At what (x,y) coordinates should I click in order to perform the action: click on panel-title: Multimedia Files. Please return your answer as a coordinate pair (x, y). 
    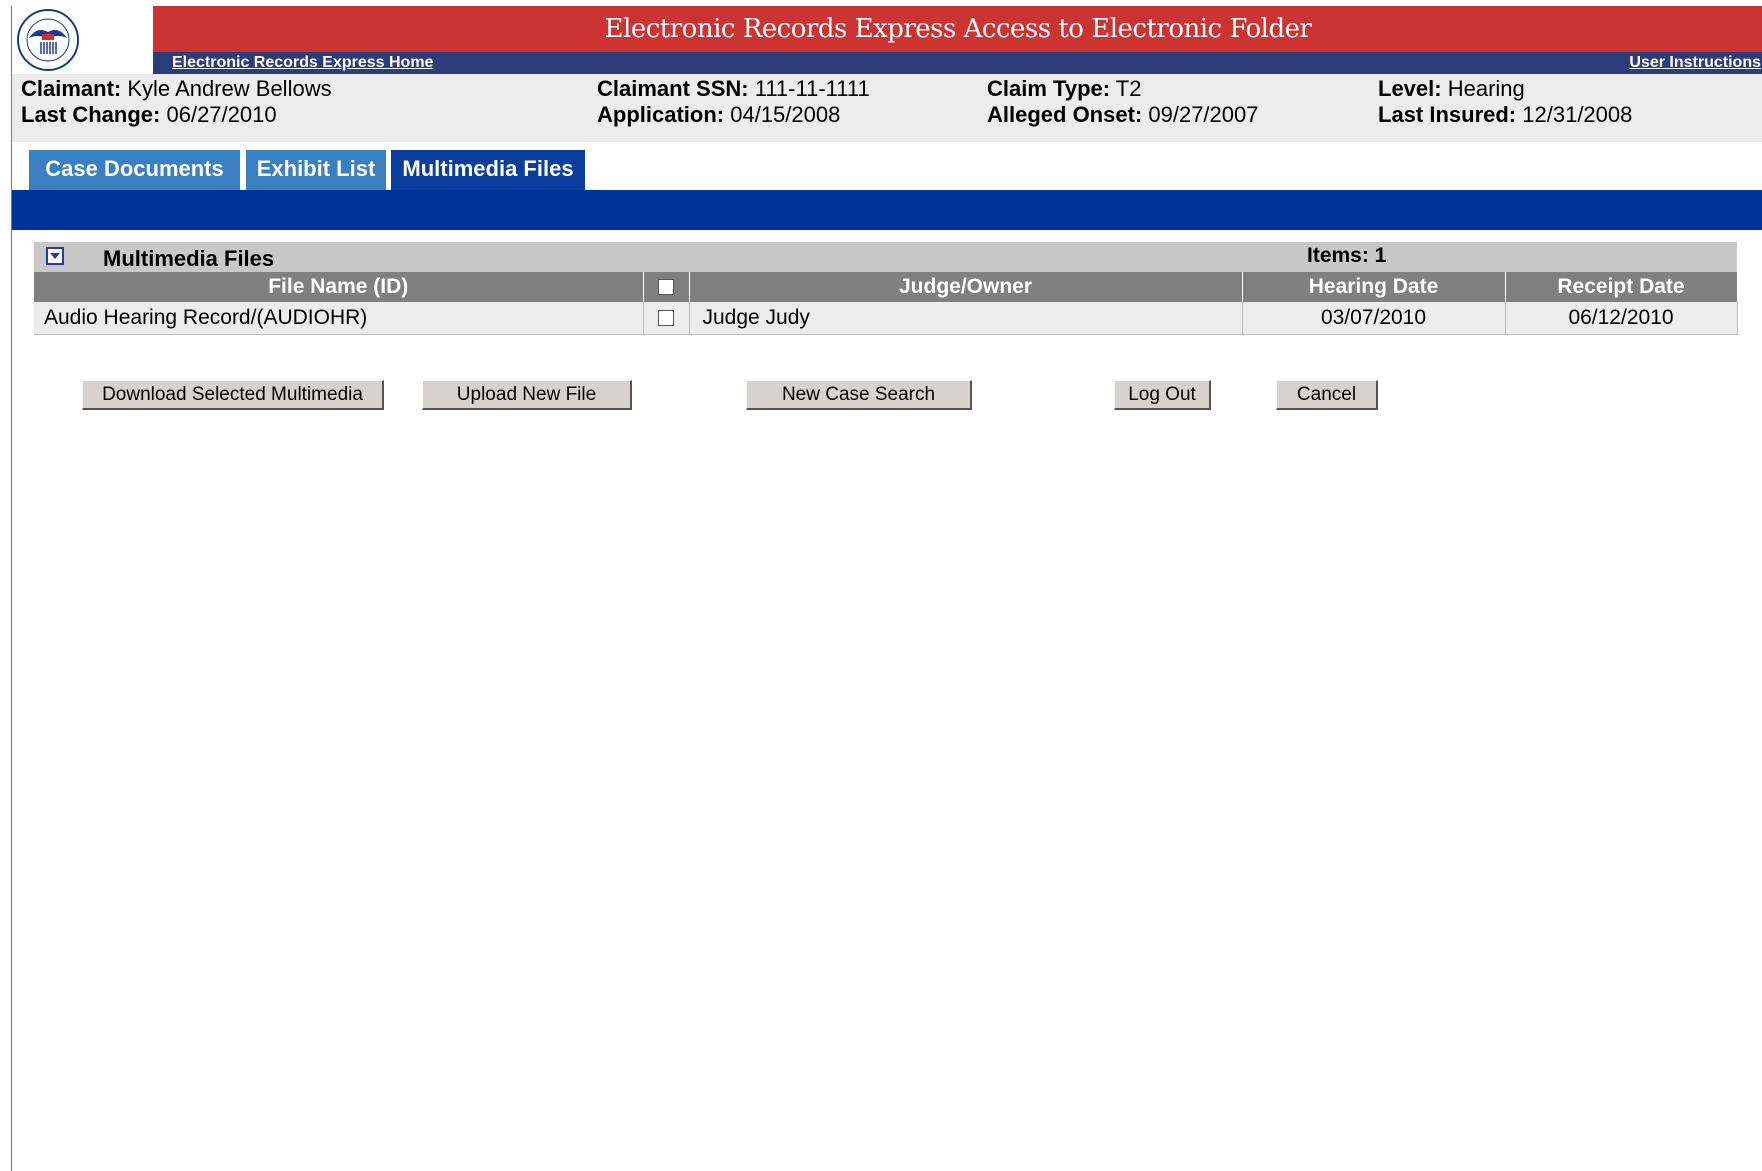
    Looking at the image, I should click on (189, 258).